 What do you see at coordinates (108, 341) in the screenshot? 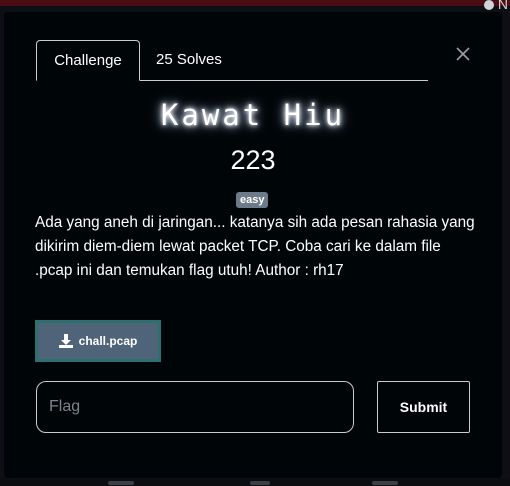
I see `file-name: chall.pcap` at bounding box center [108, 341].